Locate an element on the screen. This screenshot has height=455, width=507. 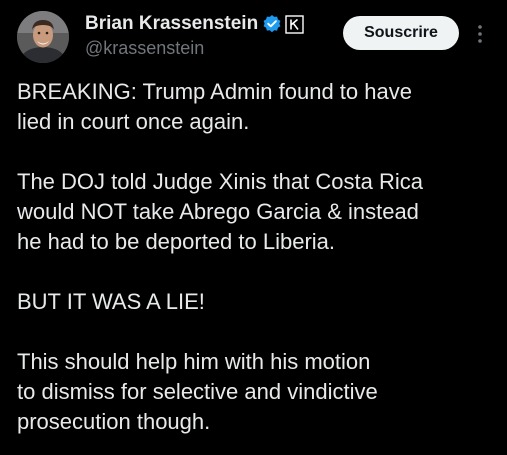
more-vertical-icon is located at coordinates (480, 34).